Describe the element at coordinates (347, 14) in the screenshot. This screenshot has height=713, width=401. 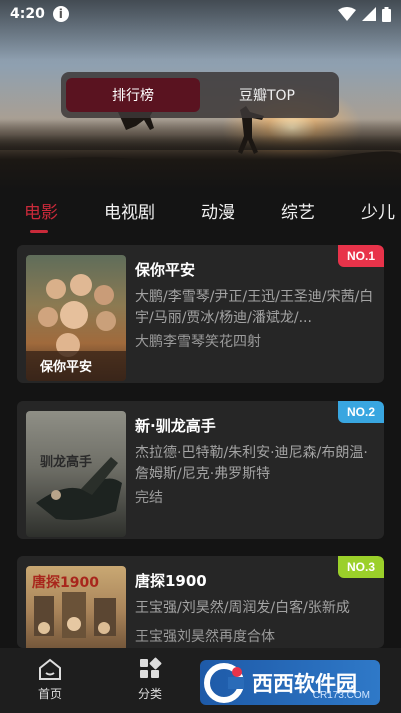
I see `wifi-icon` at that location.